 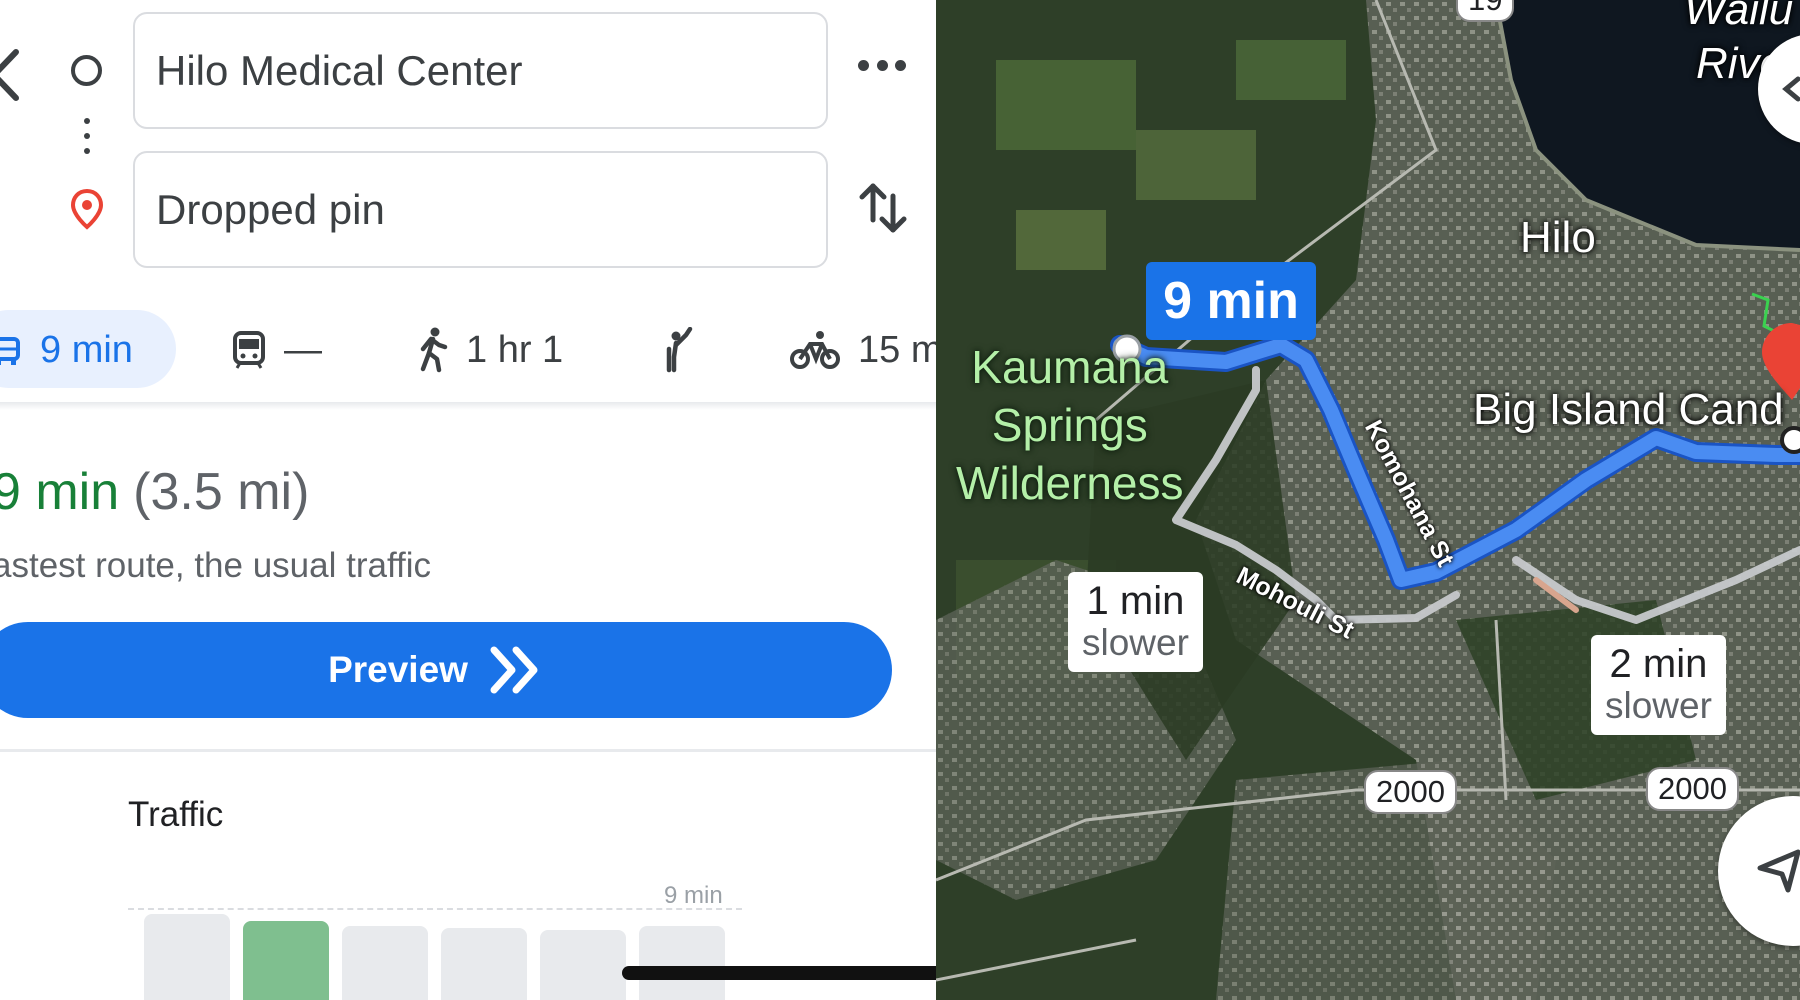 I want to click on tab-bike: 15 m, so click(x=863, y=350).